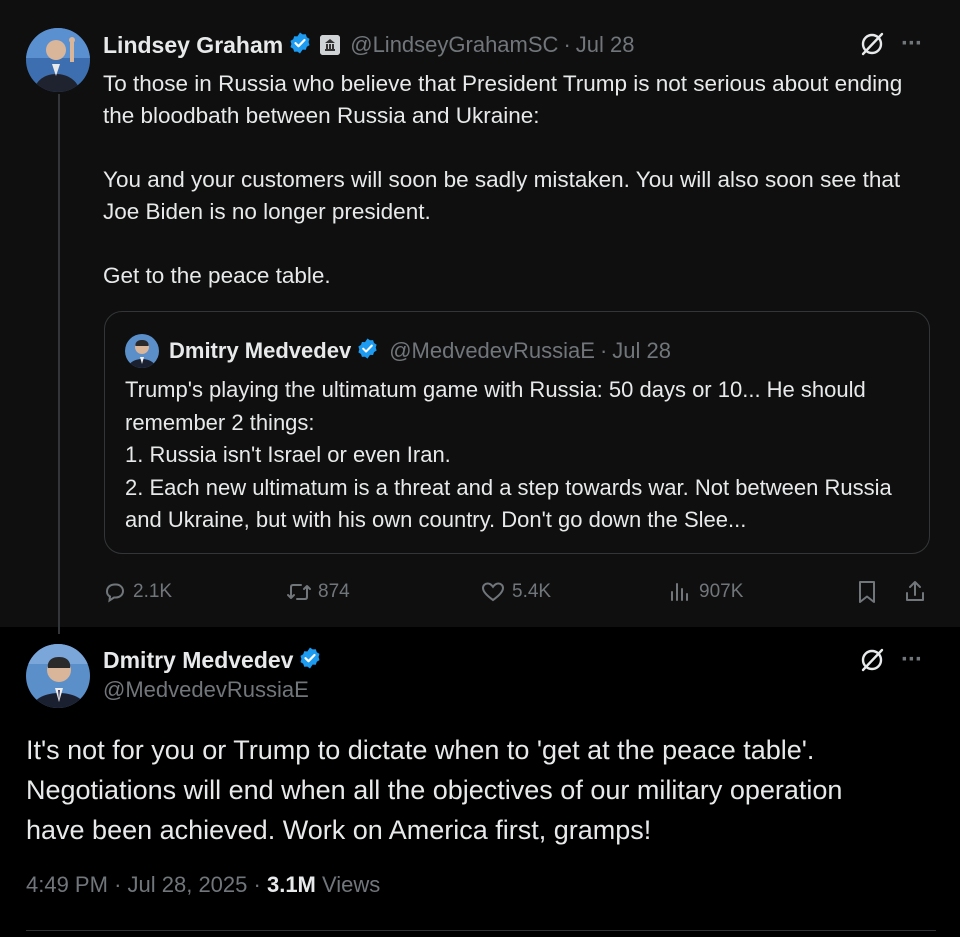  I want to click on reply-count: 2.1K, so click(153, 591).